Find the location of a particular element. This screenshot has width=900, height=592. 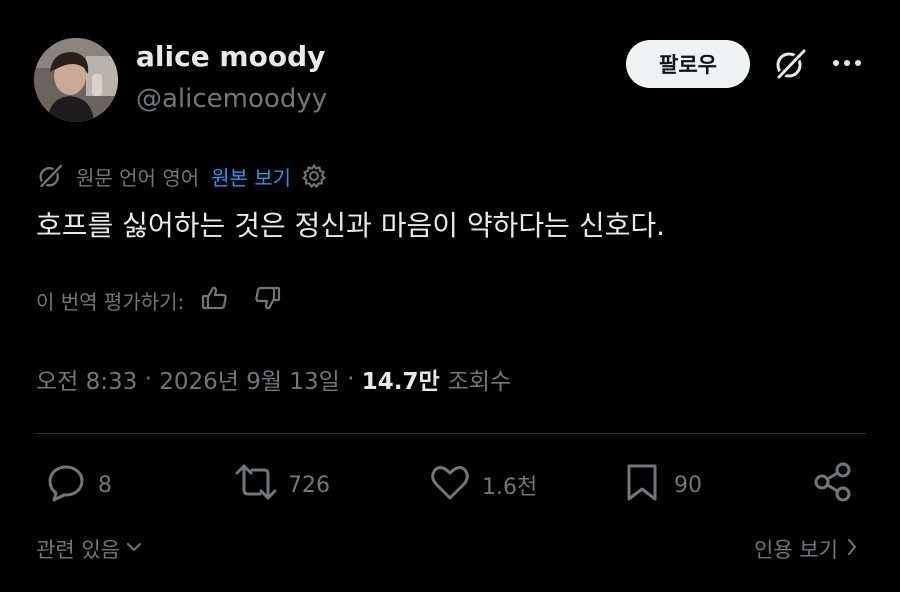

follow-button: 팔로우 is located at coordinates (688, 64).